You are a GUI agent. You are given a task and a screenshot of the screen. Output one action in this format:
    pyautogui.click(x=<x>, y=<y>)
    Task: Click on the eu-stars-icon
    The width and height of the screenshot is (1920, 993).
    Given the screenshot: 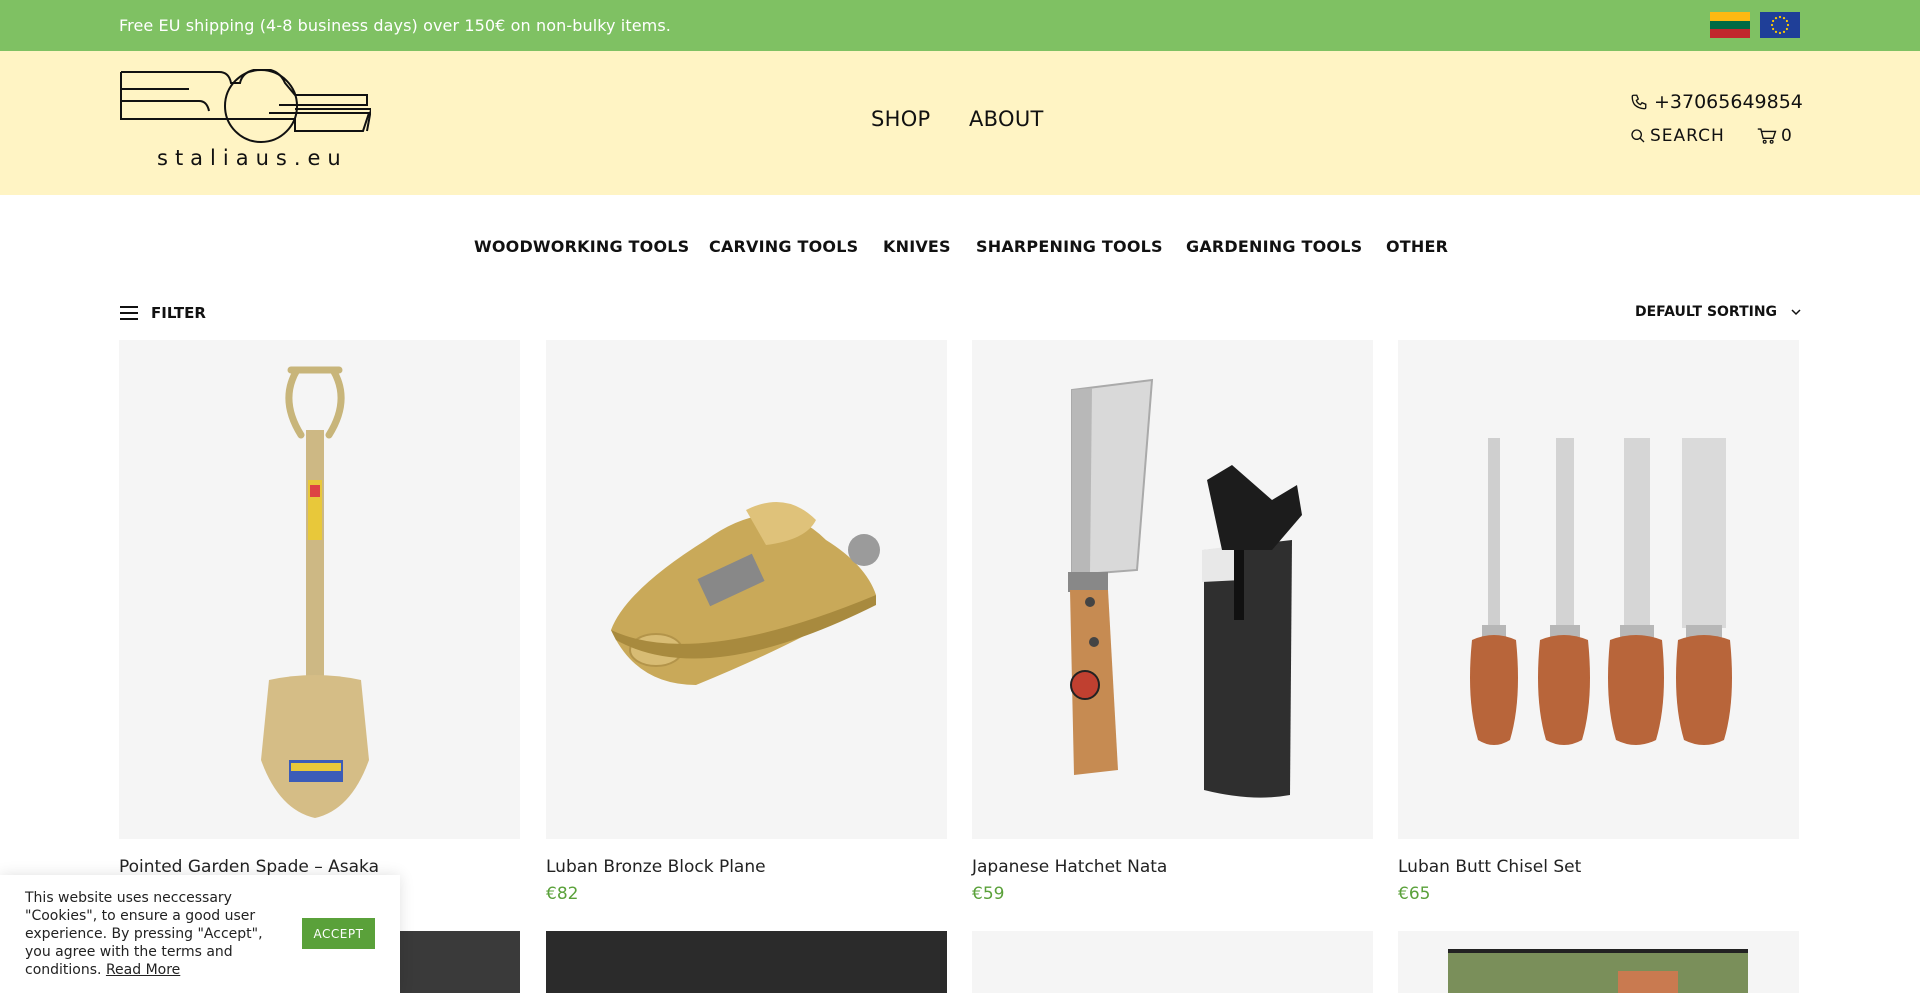 What is the action you would take?
    pyautogui.click(x=1780, y=25)
    